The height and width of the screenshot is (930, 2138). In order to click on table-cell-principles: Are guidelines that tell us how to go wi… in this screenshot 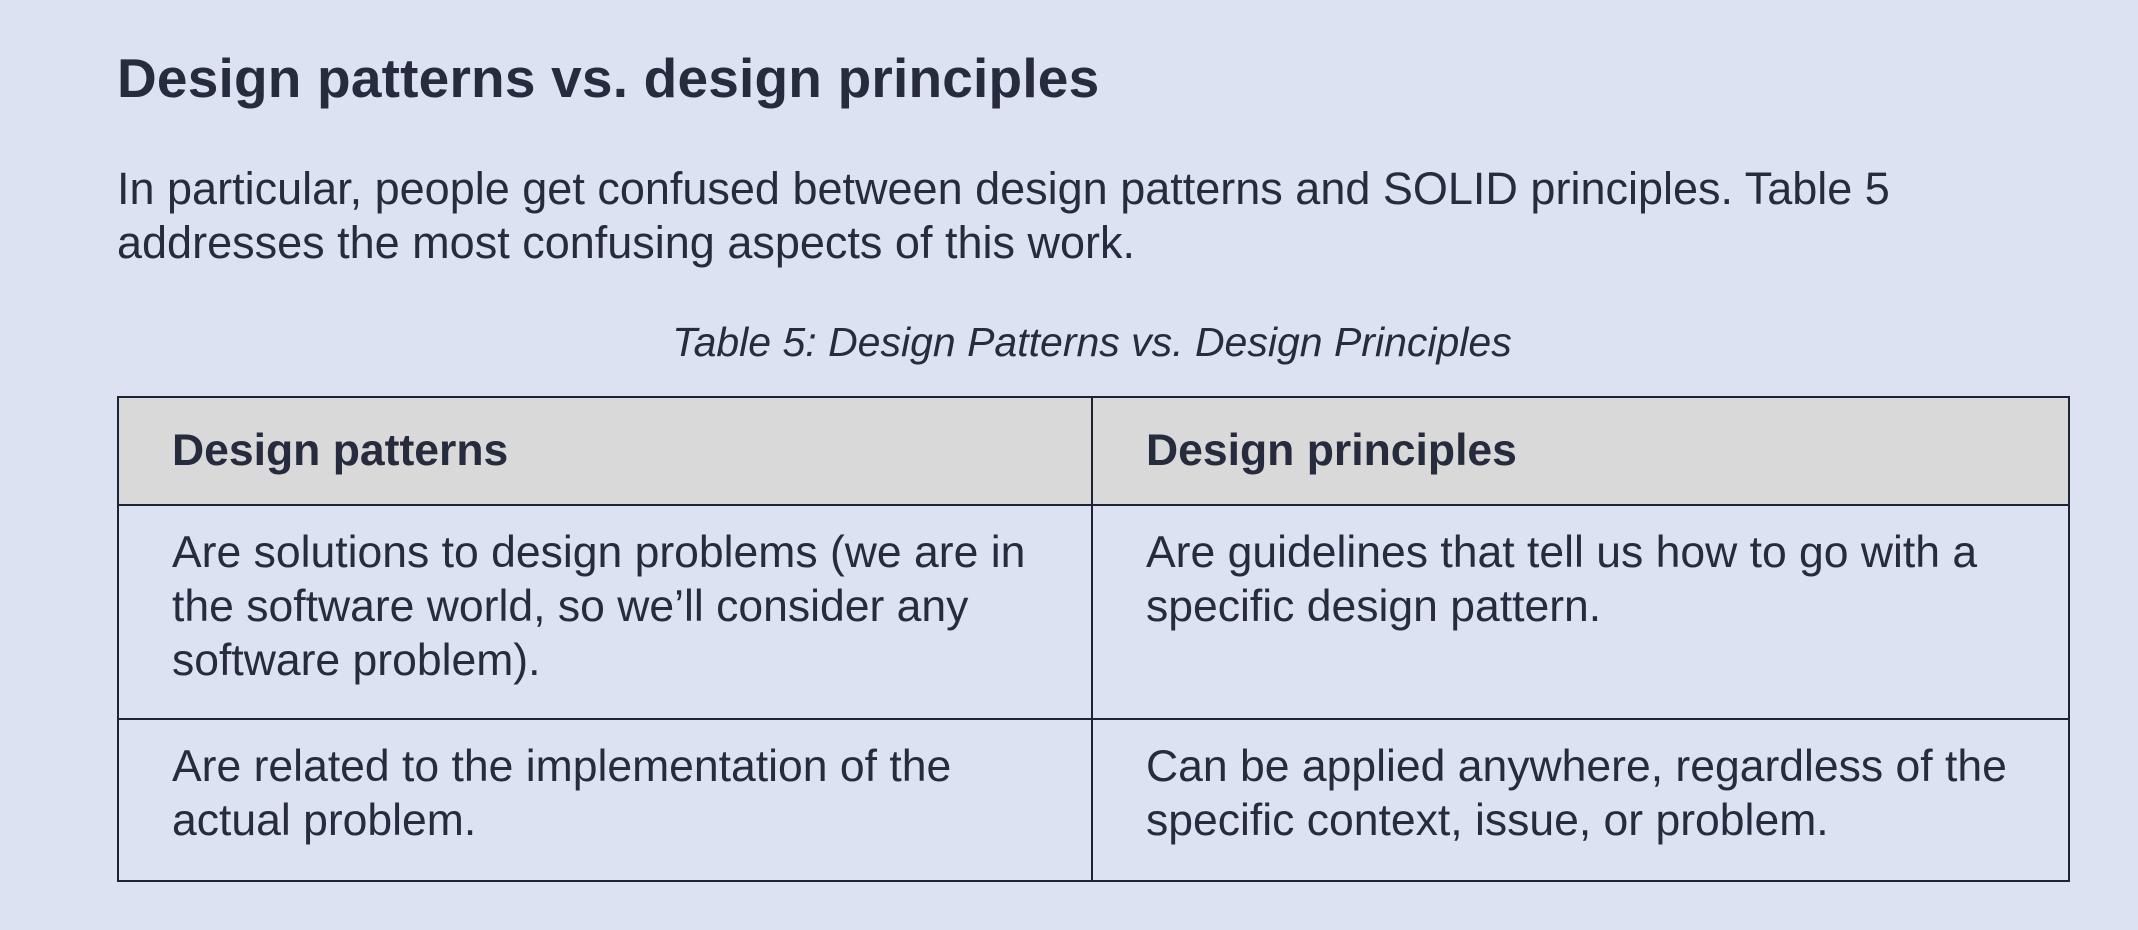, I will do `click(1580, 612)`.